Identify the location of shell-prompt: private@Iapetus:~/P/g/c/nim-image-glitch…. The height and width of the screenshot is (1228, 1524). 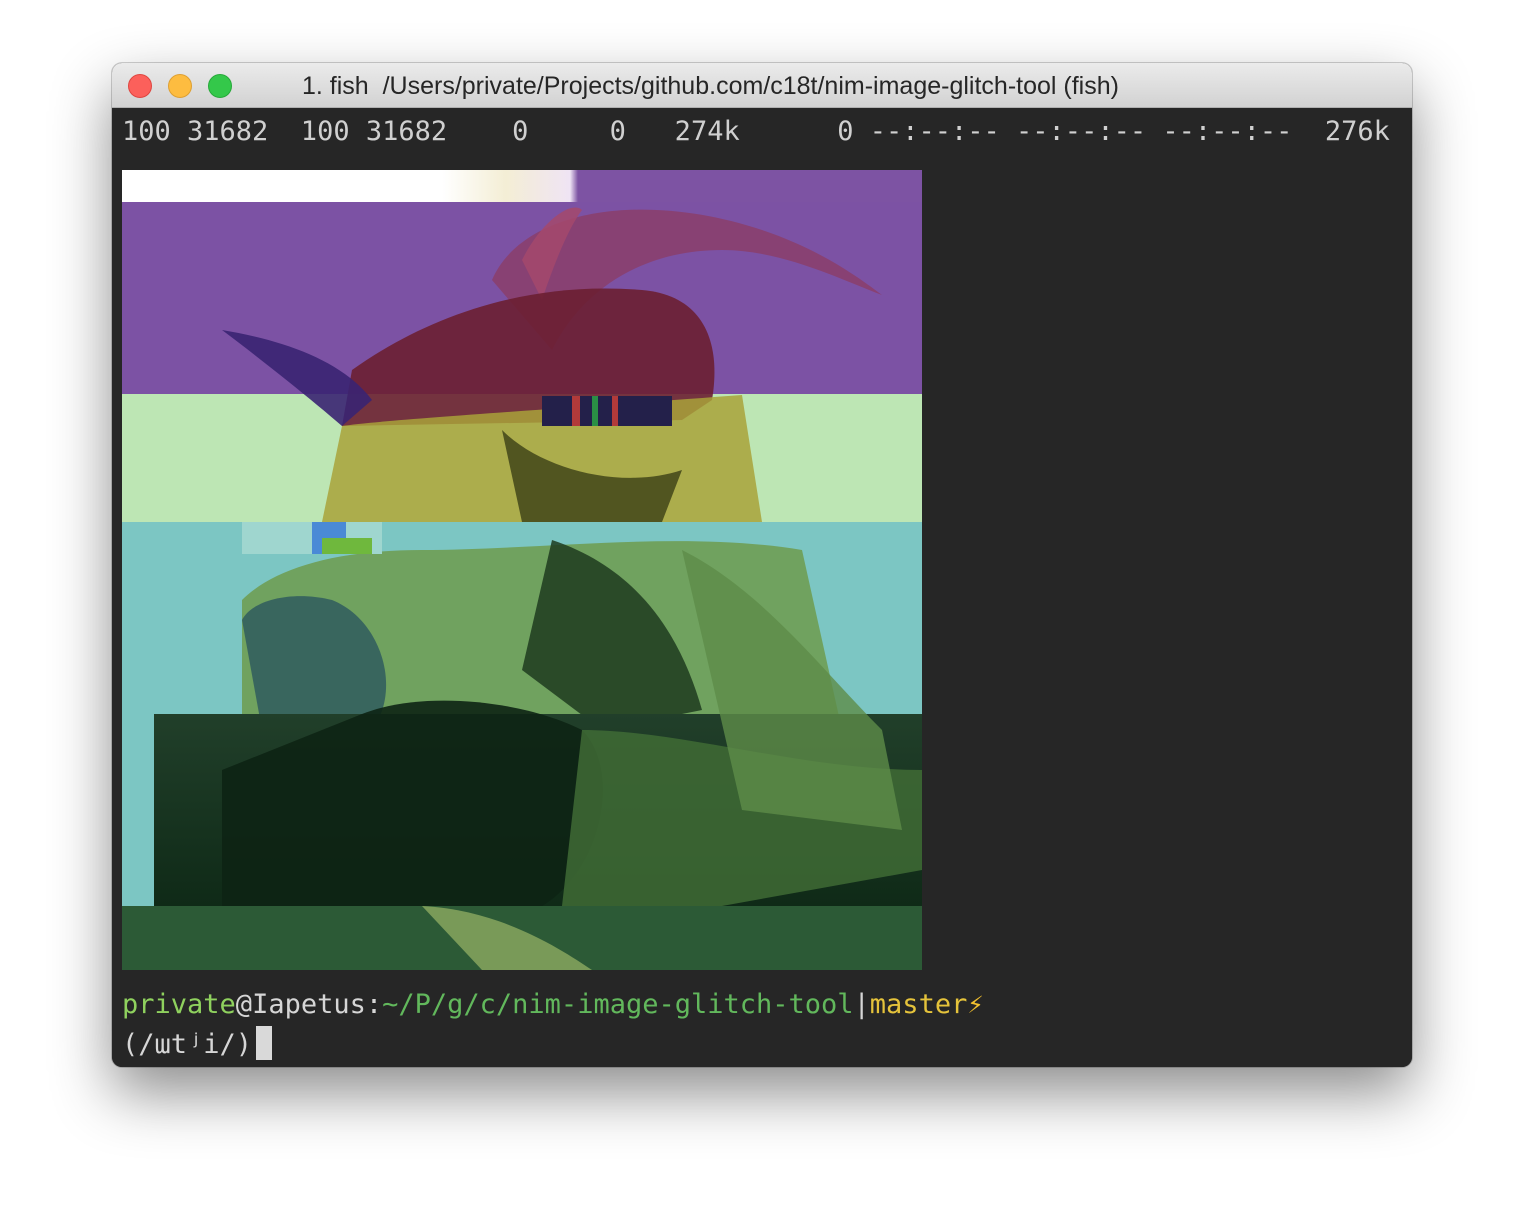
(553, 1005).